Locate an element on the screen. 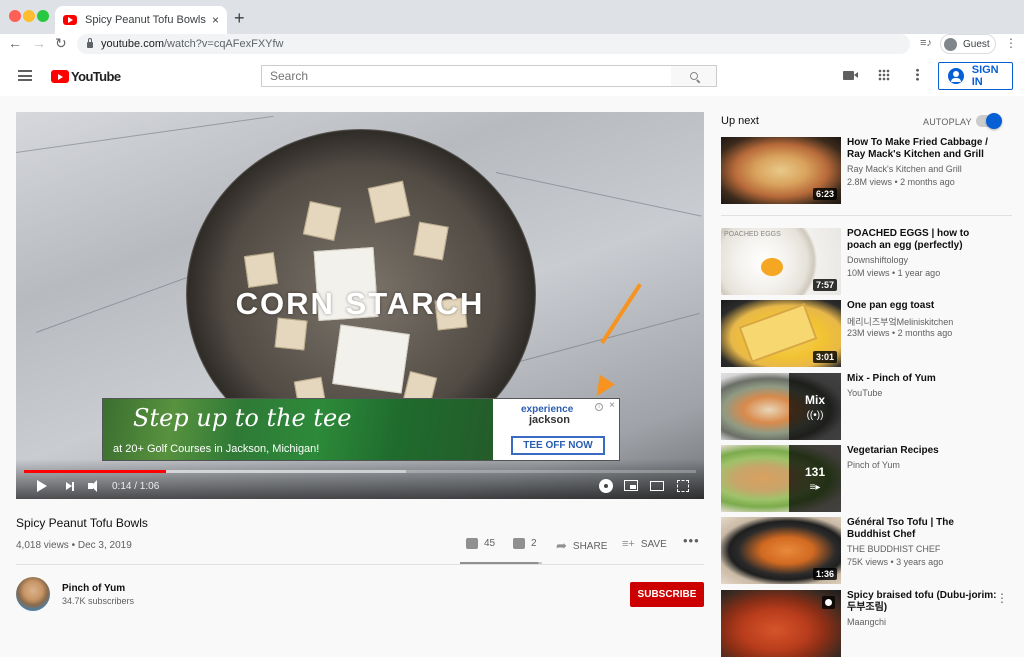 This screenshot has width=1024, height=657. ad-cta-button: TEE OFF NOW is located at coordinates (558, 445).